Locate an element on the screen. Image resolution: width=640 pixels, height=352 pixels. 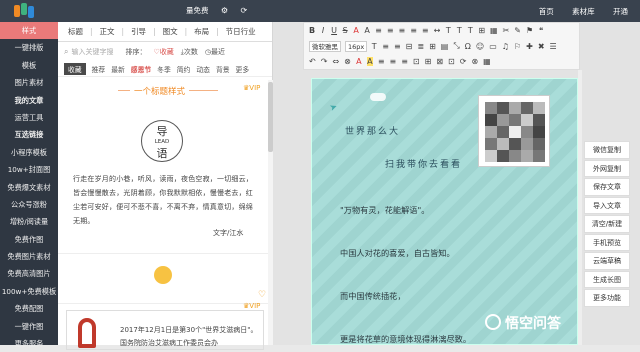
long-image-button: 生成长图 is located at coordinates (607, 279).